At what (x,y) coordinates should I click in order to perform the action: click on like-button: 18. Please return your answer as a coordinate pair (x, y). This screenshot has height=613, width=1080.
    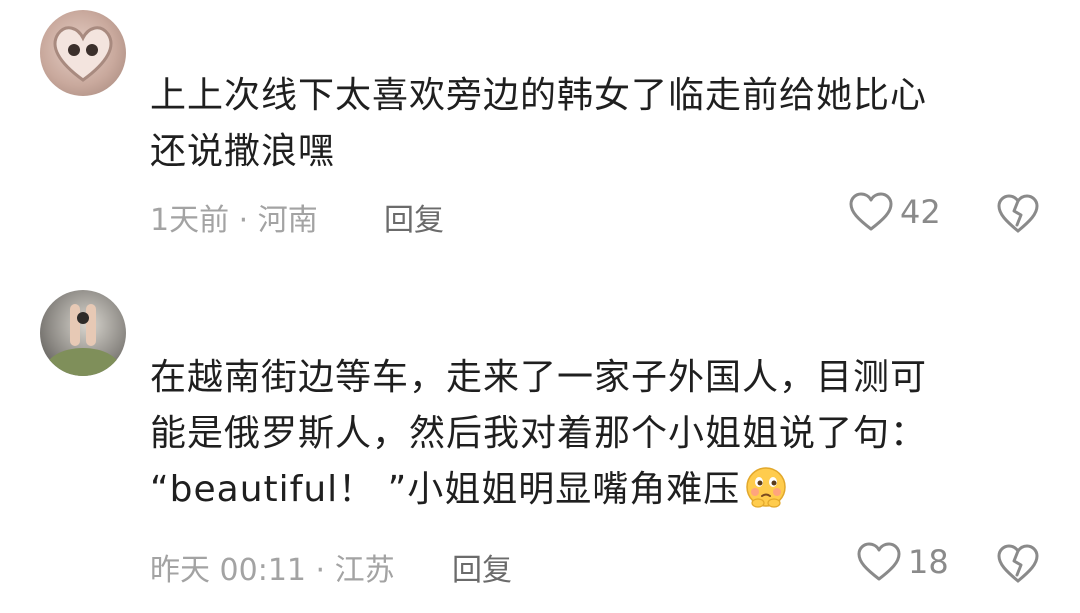
    Looking at the image, I should click on (902, 562).